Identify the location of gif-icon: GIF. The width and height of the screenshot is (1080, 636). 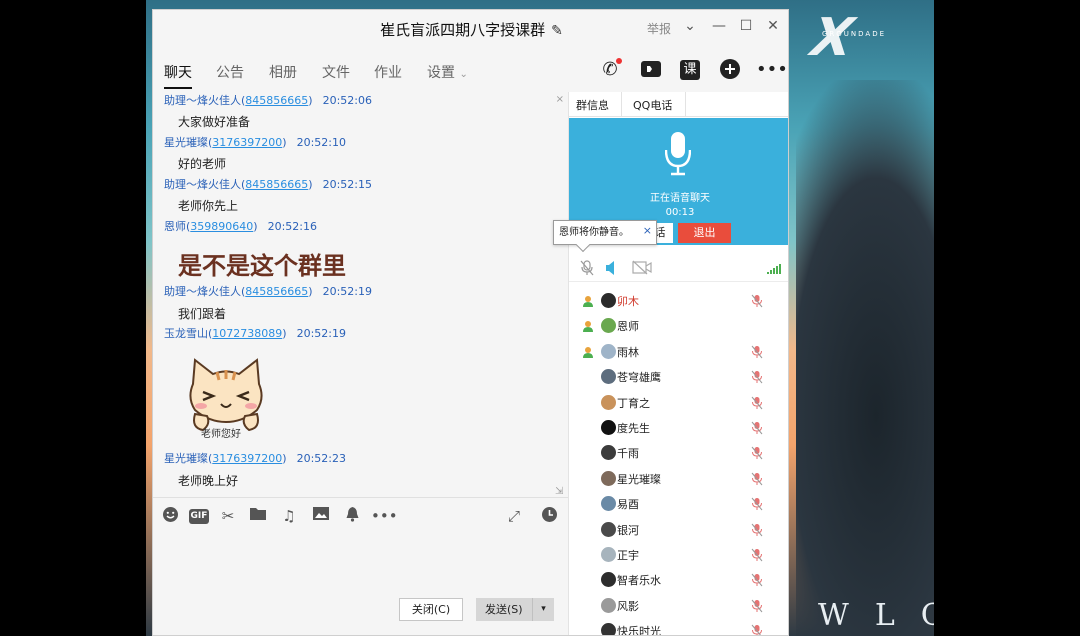
(199, 516).